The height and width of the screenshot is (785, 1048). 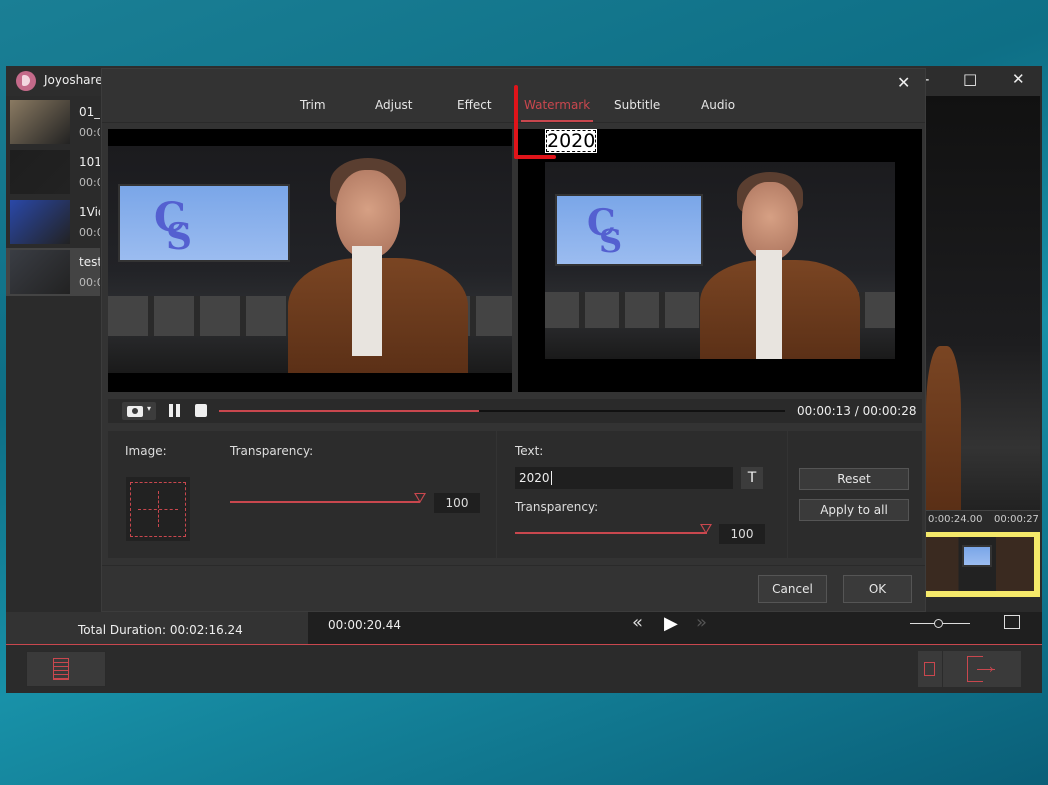 What do you see at coordinates (201, 410) in the screenshot?
I see `stop-icon` at bounding box center [201, 410].